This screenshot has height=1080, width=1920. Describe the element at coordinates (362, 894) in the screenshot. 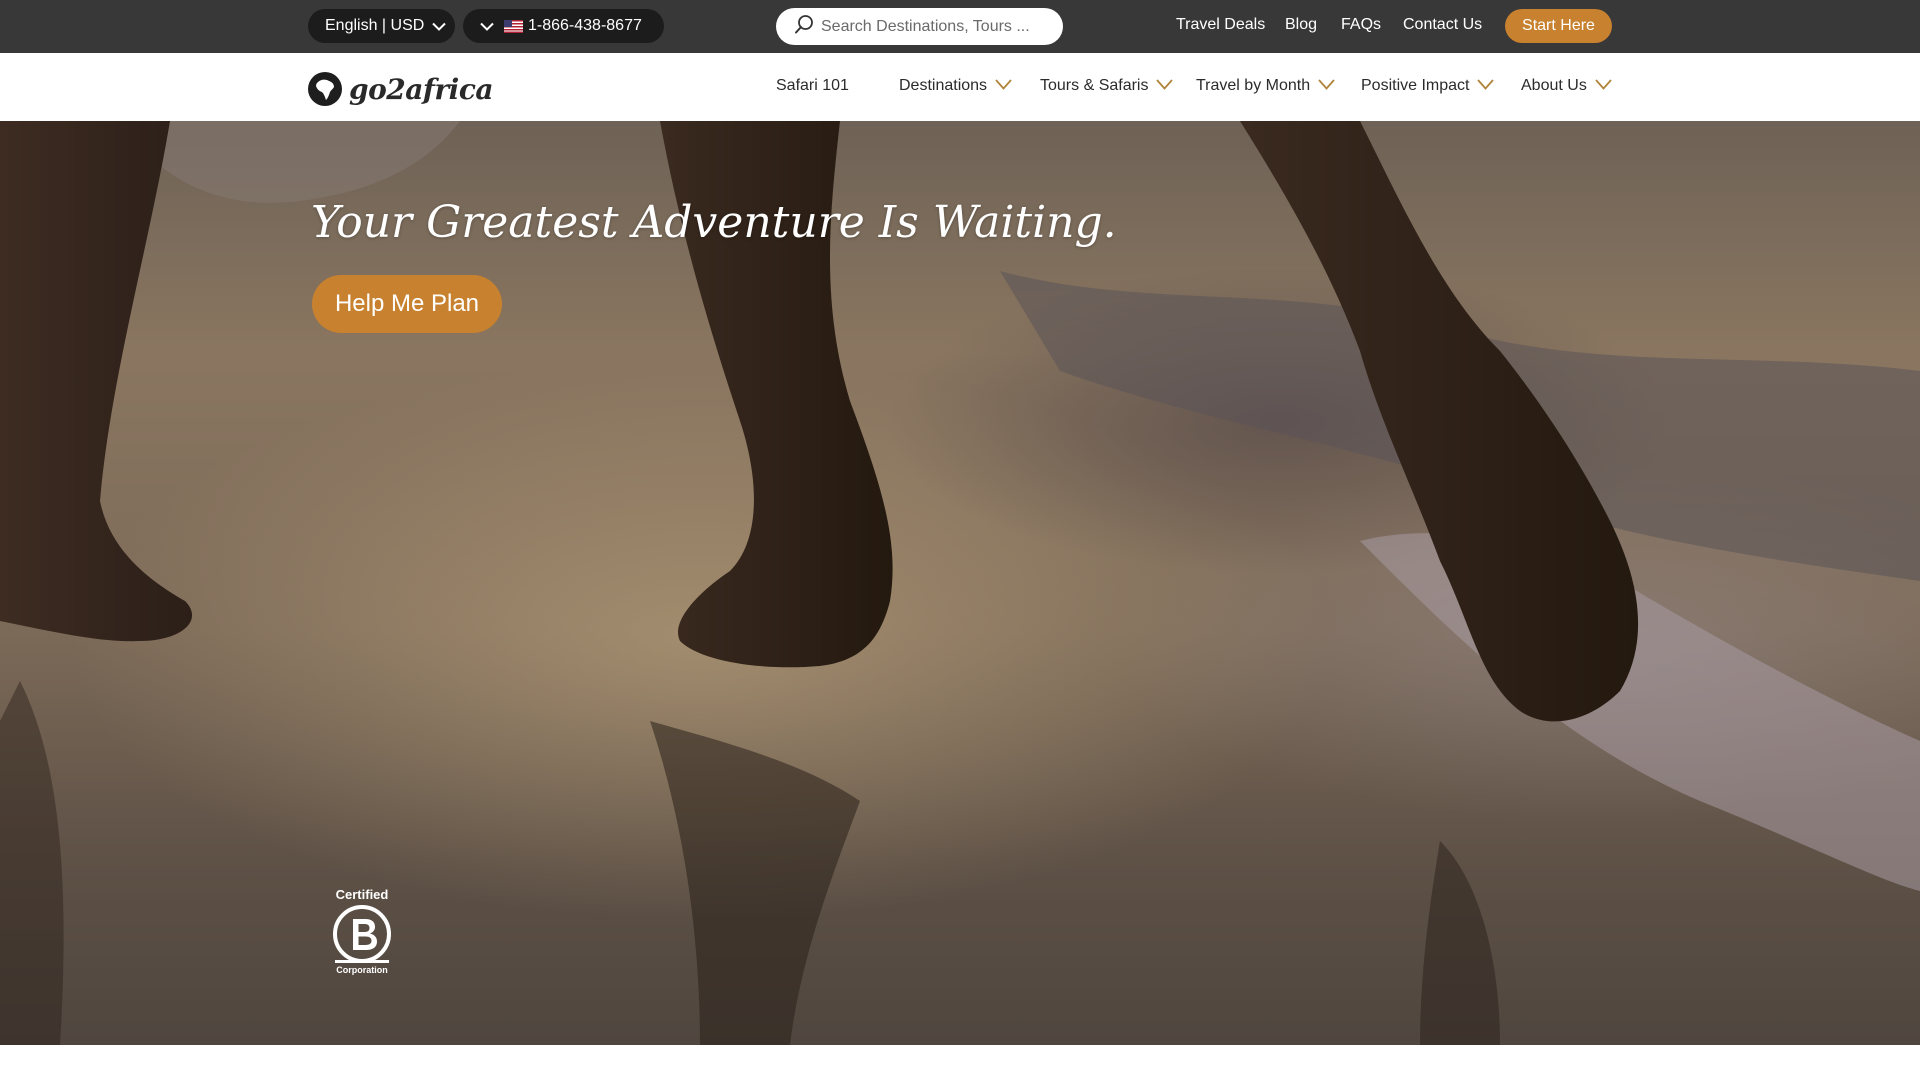

I see `b-corp-certified-label: Certified` at that location.